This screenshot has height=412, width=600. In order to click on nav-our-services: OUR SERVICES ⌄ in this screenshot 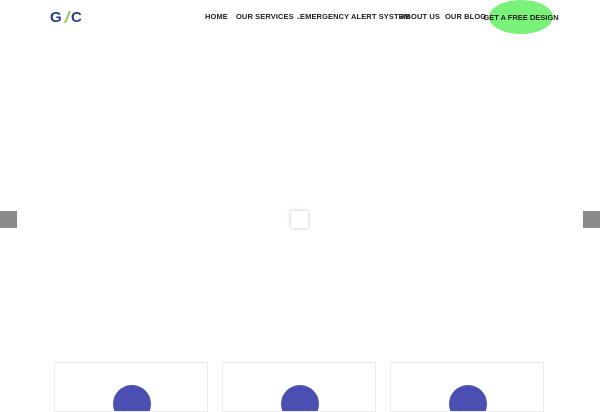, I will do `click(268, 16)`.